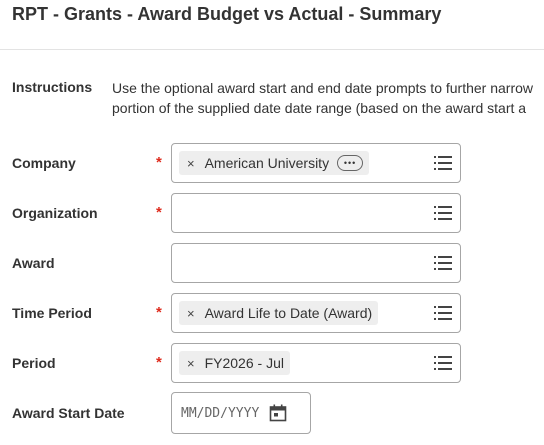 The width and height of the screenshot is (544, 445). Describe the element at coordinates (288, 313) in the screenshot. I see `time-period-value: Award Life to Date (Award)` at that location.